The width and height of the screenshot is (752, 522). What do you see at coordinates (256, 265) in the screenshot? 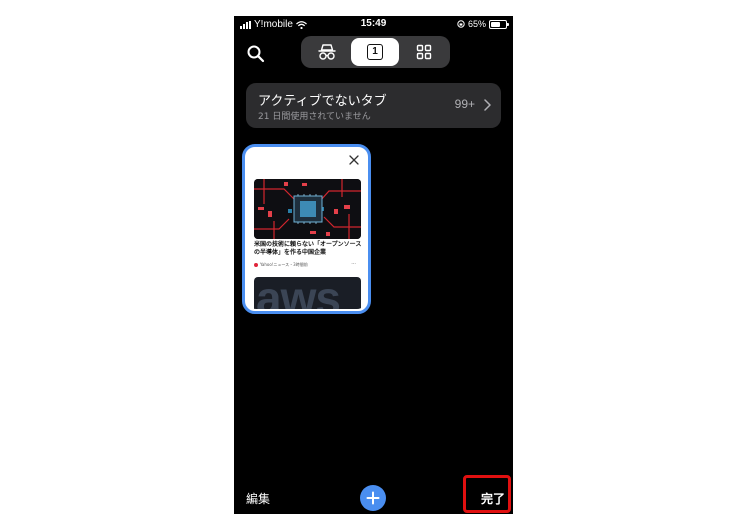
I see `source-logo-icon` at bounding box center [256, 265].